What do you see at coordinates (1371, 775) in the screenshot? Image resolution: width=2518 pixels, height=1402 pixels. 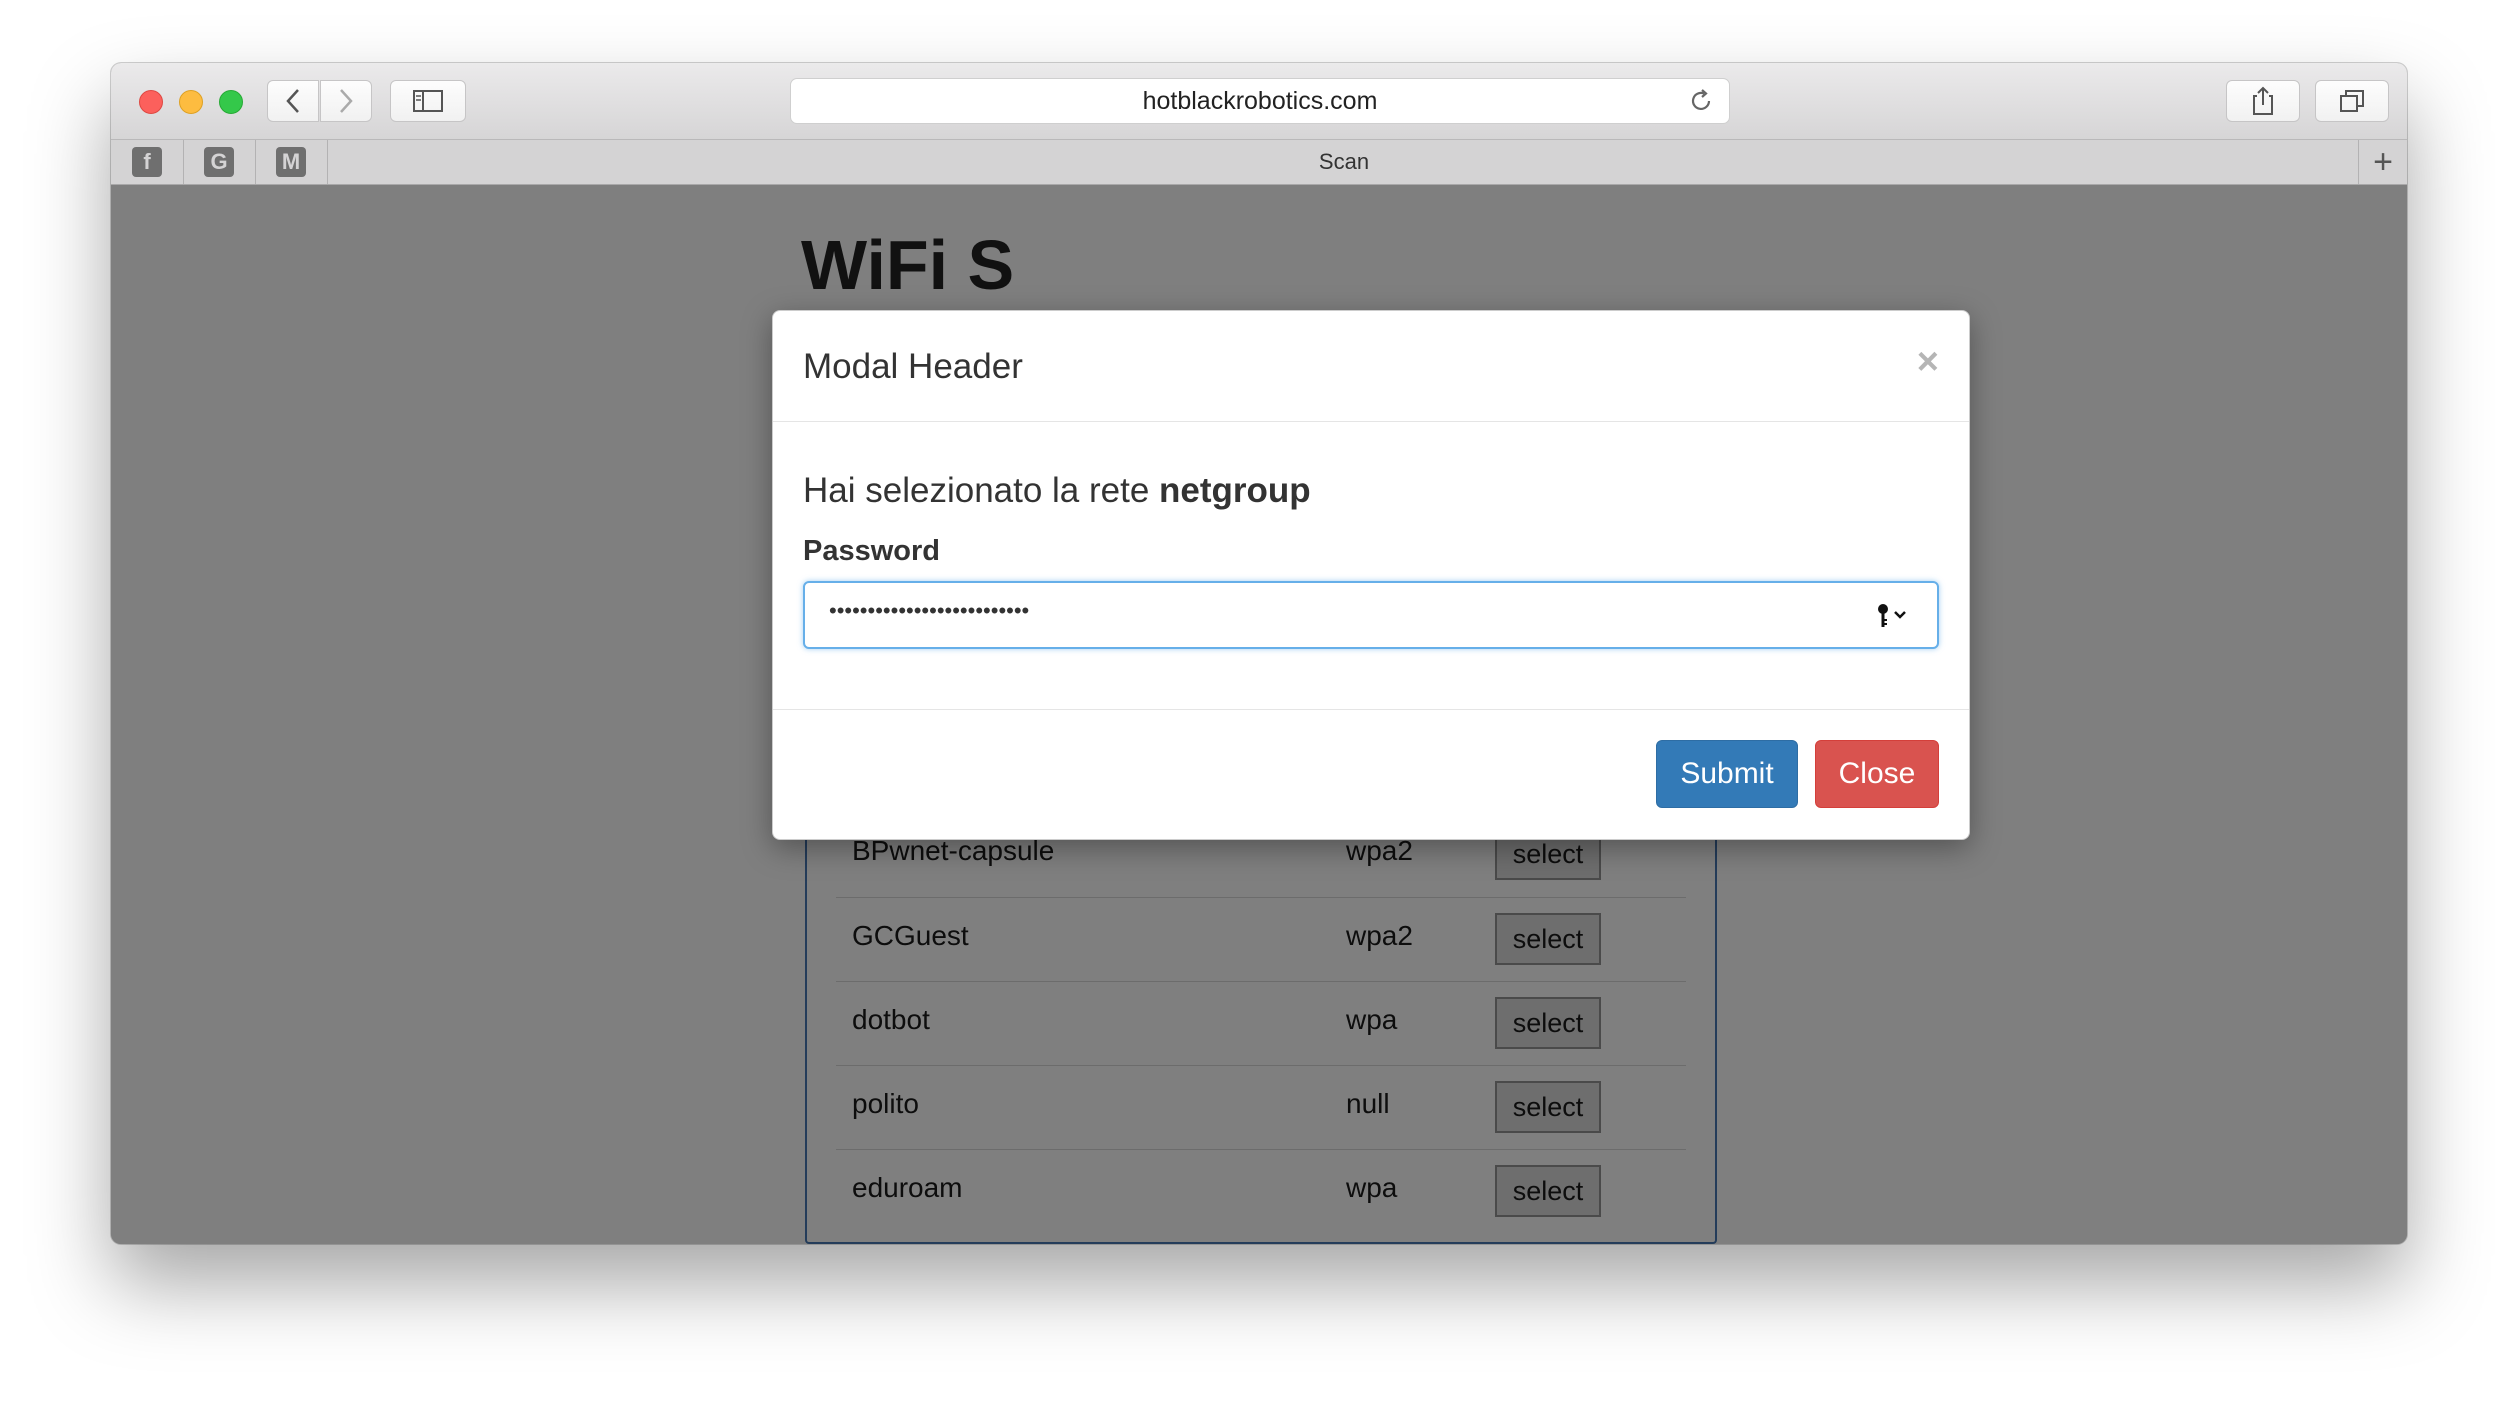 I see `modal-footer: Submit Close` at bounding box center [1371, 775].